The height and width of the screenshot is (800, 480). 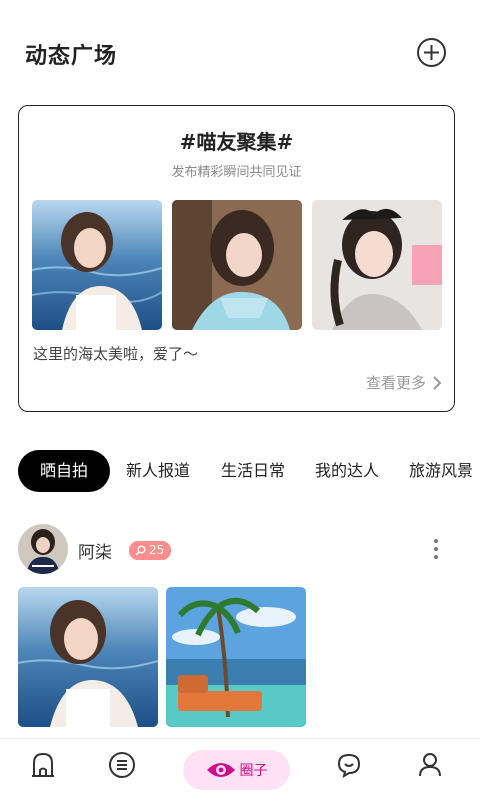 What do you see at coordinates (64, 471) in the screenshot?
I see `tab-selfie: 晒自拍` at bounding box center [64, 471].